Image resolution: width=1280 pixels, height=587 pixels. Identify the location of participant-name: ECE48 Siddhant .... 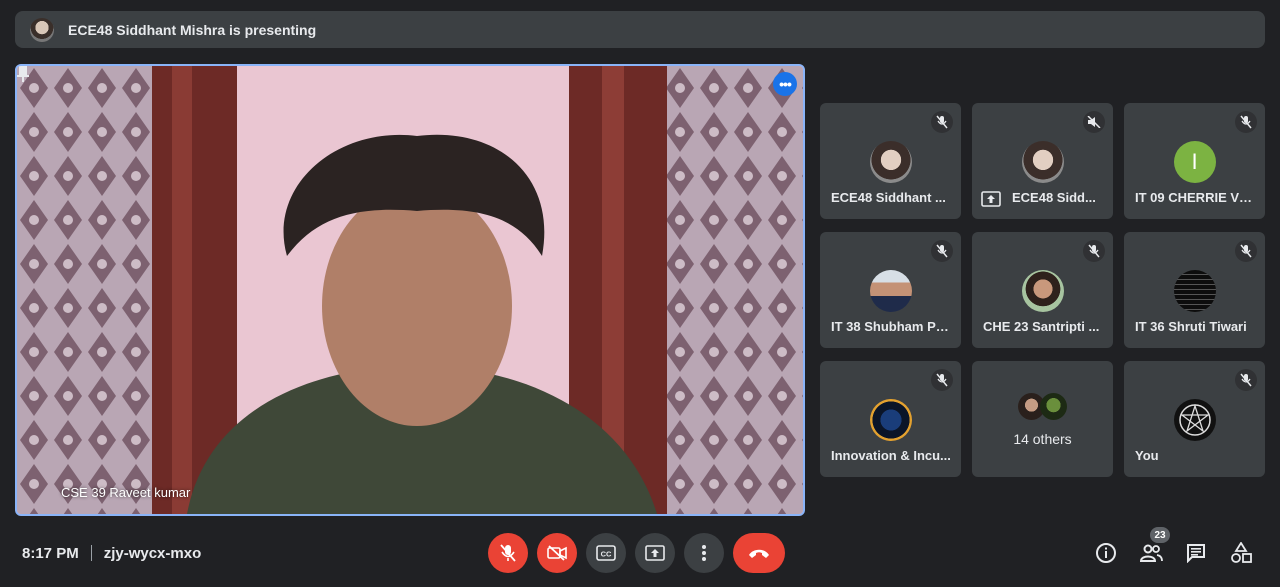
(888, 197).